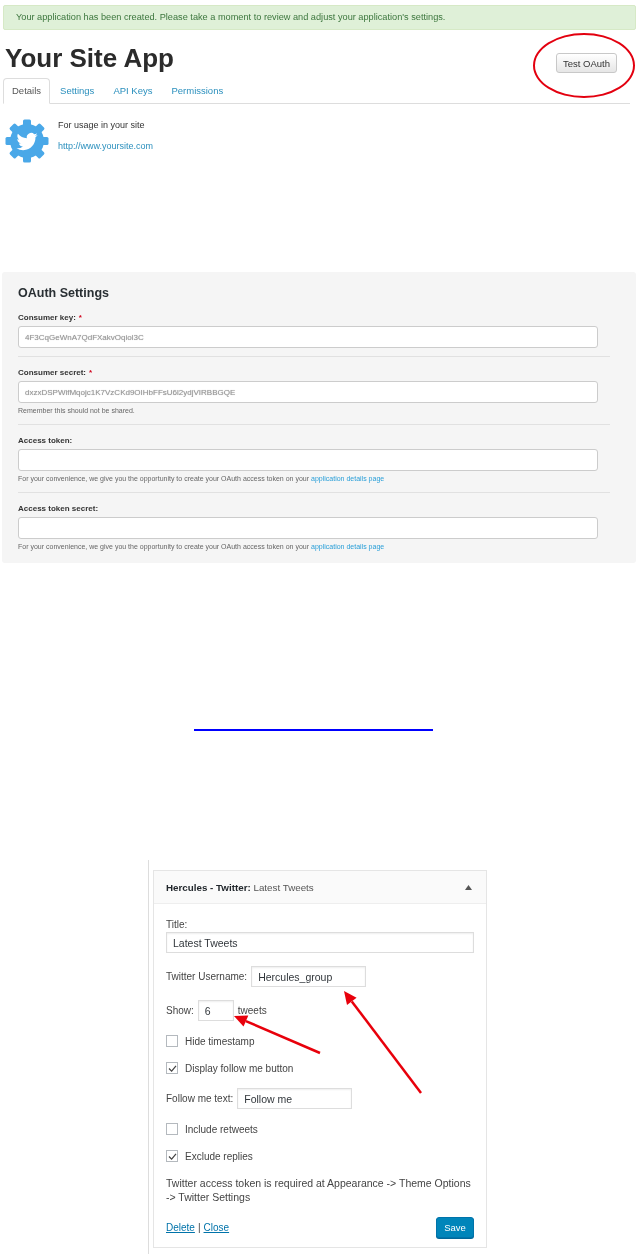  What do you see at coordinates (240, 887) in the screenshot?
I see `widget-title: Hercules - Twitter: Latest Tweets` at bounding box center [240, 887].